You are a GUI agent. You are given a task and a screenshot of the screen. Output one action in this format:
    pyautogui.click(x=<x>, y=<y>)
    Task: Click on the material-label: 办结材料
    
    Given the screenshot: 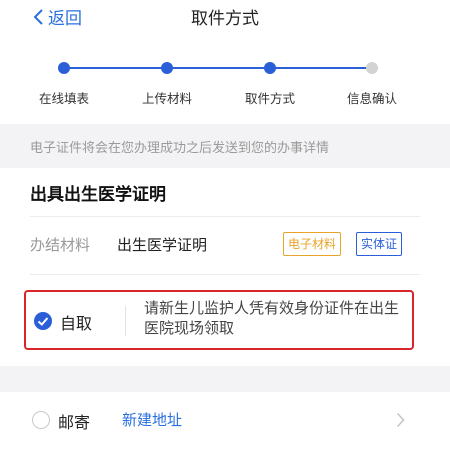 What is the action you would take?
    pyautogui.click(x=60, y=245)
    